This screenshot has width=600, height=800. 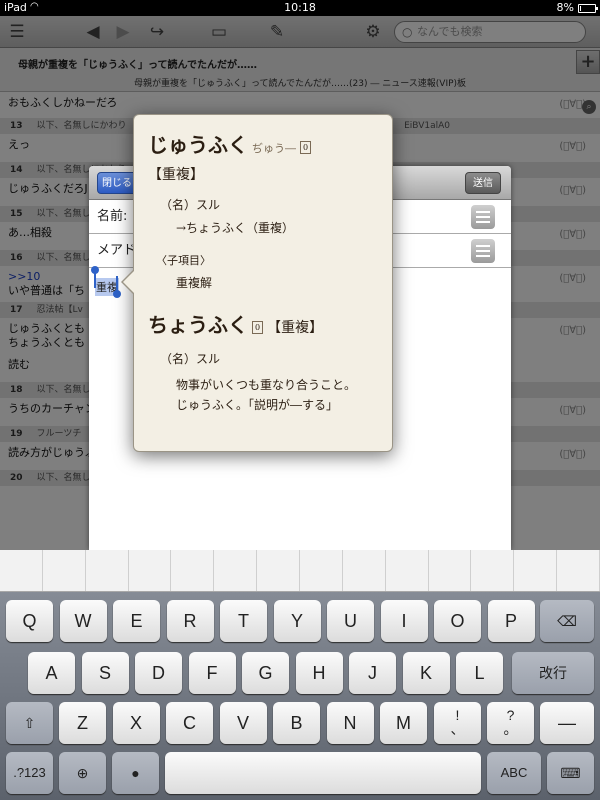 What do you see at coordinates (29, 621) in the screenshot?
I see `key-q: Q` at bounding box center [29, 621].